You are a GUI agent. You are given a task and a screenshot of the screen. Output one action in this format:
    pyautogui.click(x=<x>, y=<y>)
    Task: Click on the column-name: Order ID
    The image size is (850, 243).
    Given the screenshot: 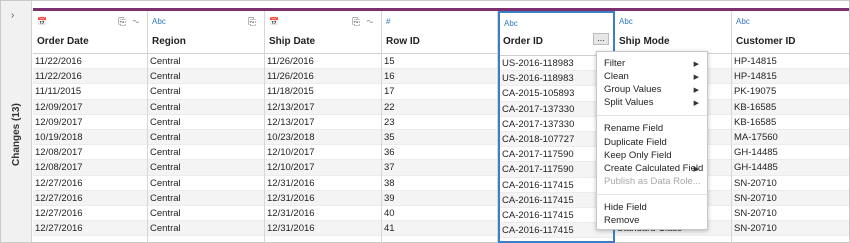 What is the action you would take?
    pyautogui.click(x=523, y=41)
    